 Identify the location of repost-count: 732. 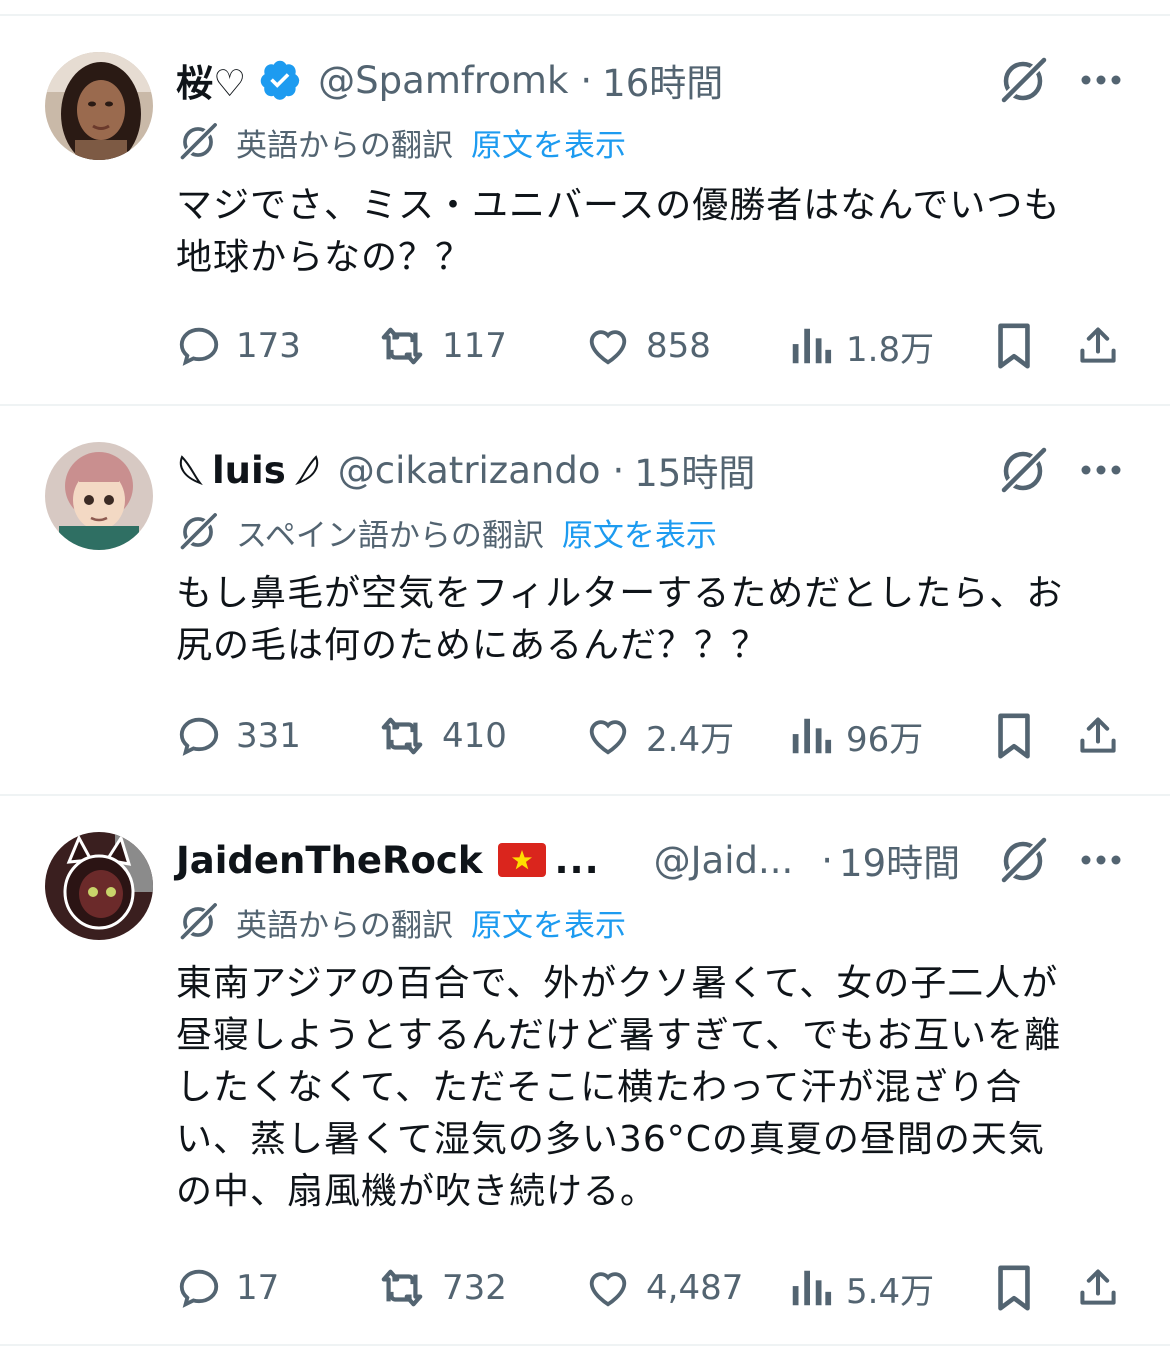
(474, 1288).